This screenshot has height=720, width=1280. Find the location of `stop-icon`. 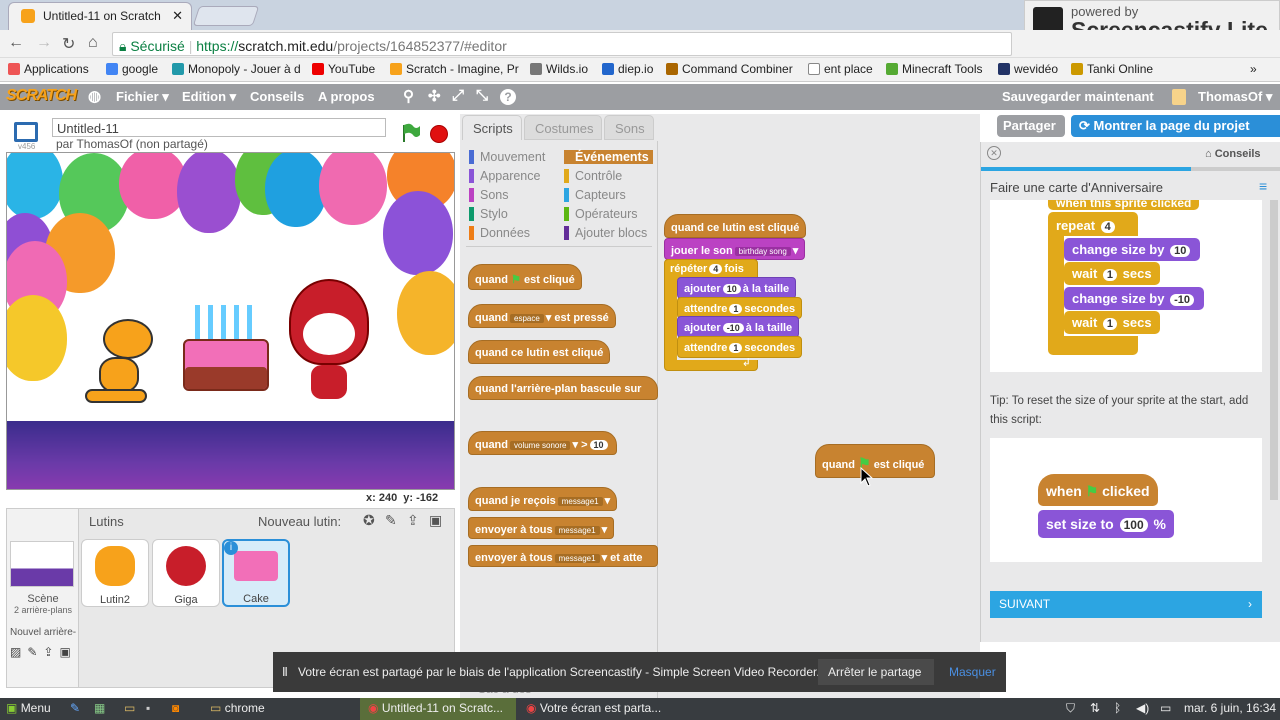

stop-icon is located at coordinates (439, 134).